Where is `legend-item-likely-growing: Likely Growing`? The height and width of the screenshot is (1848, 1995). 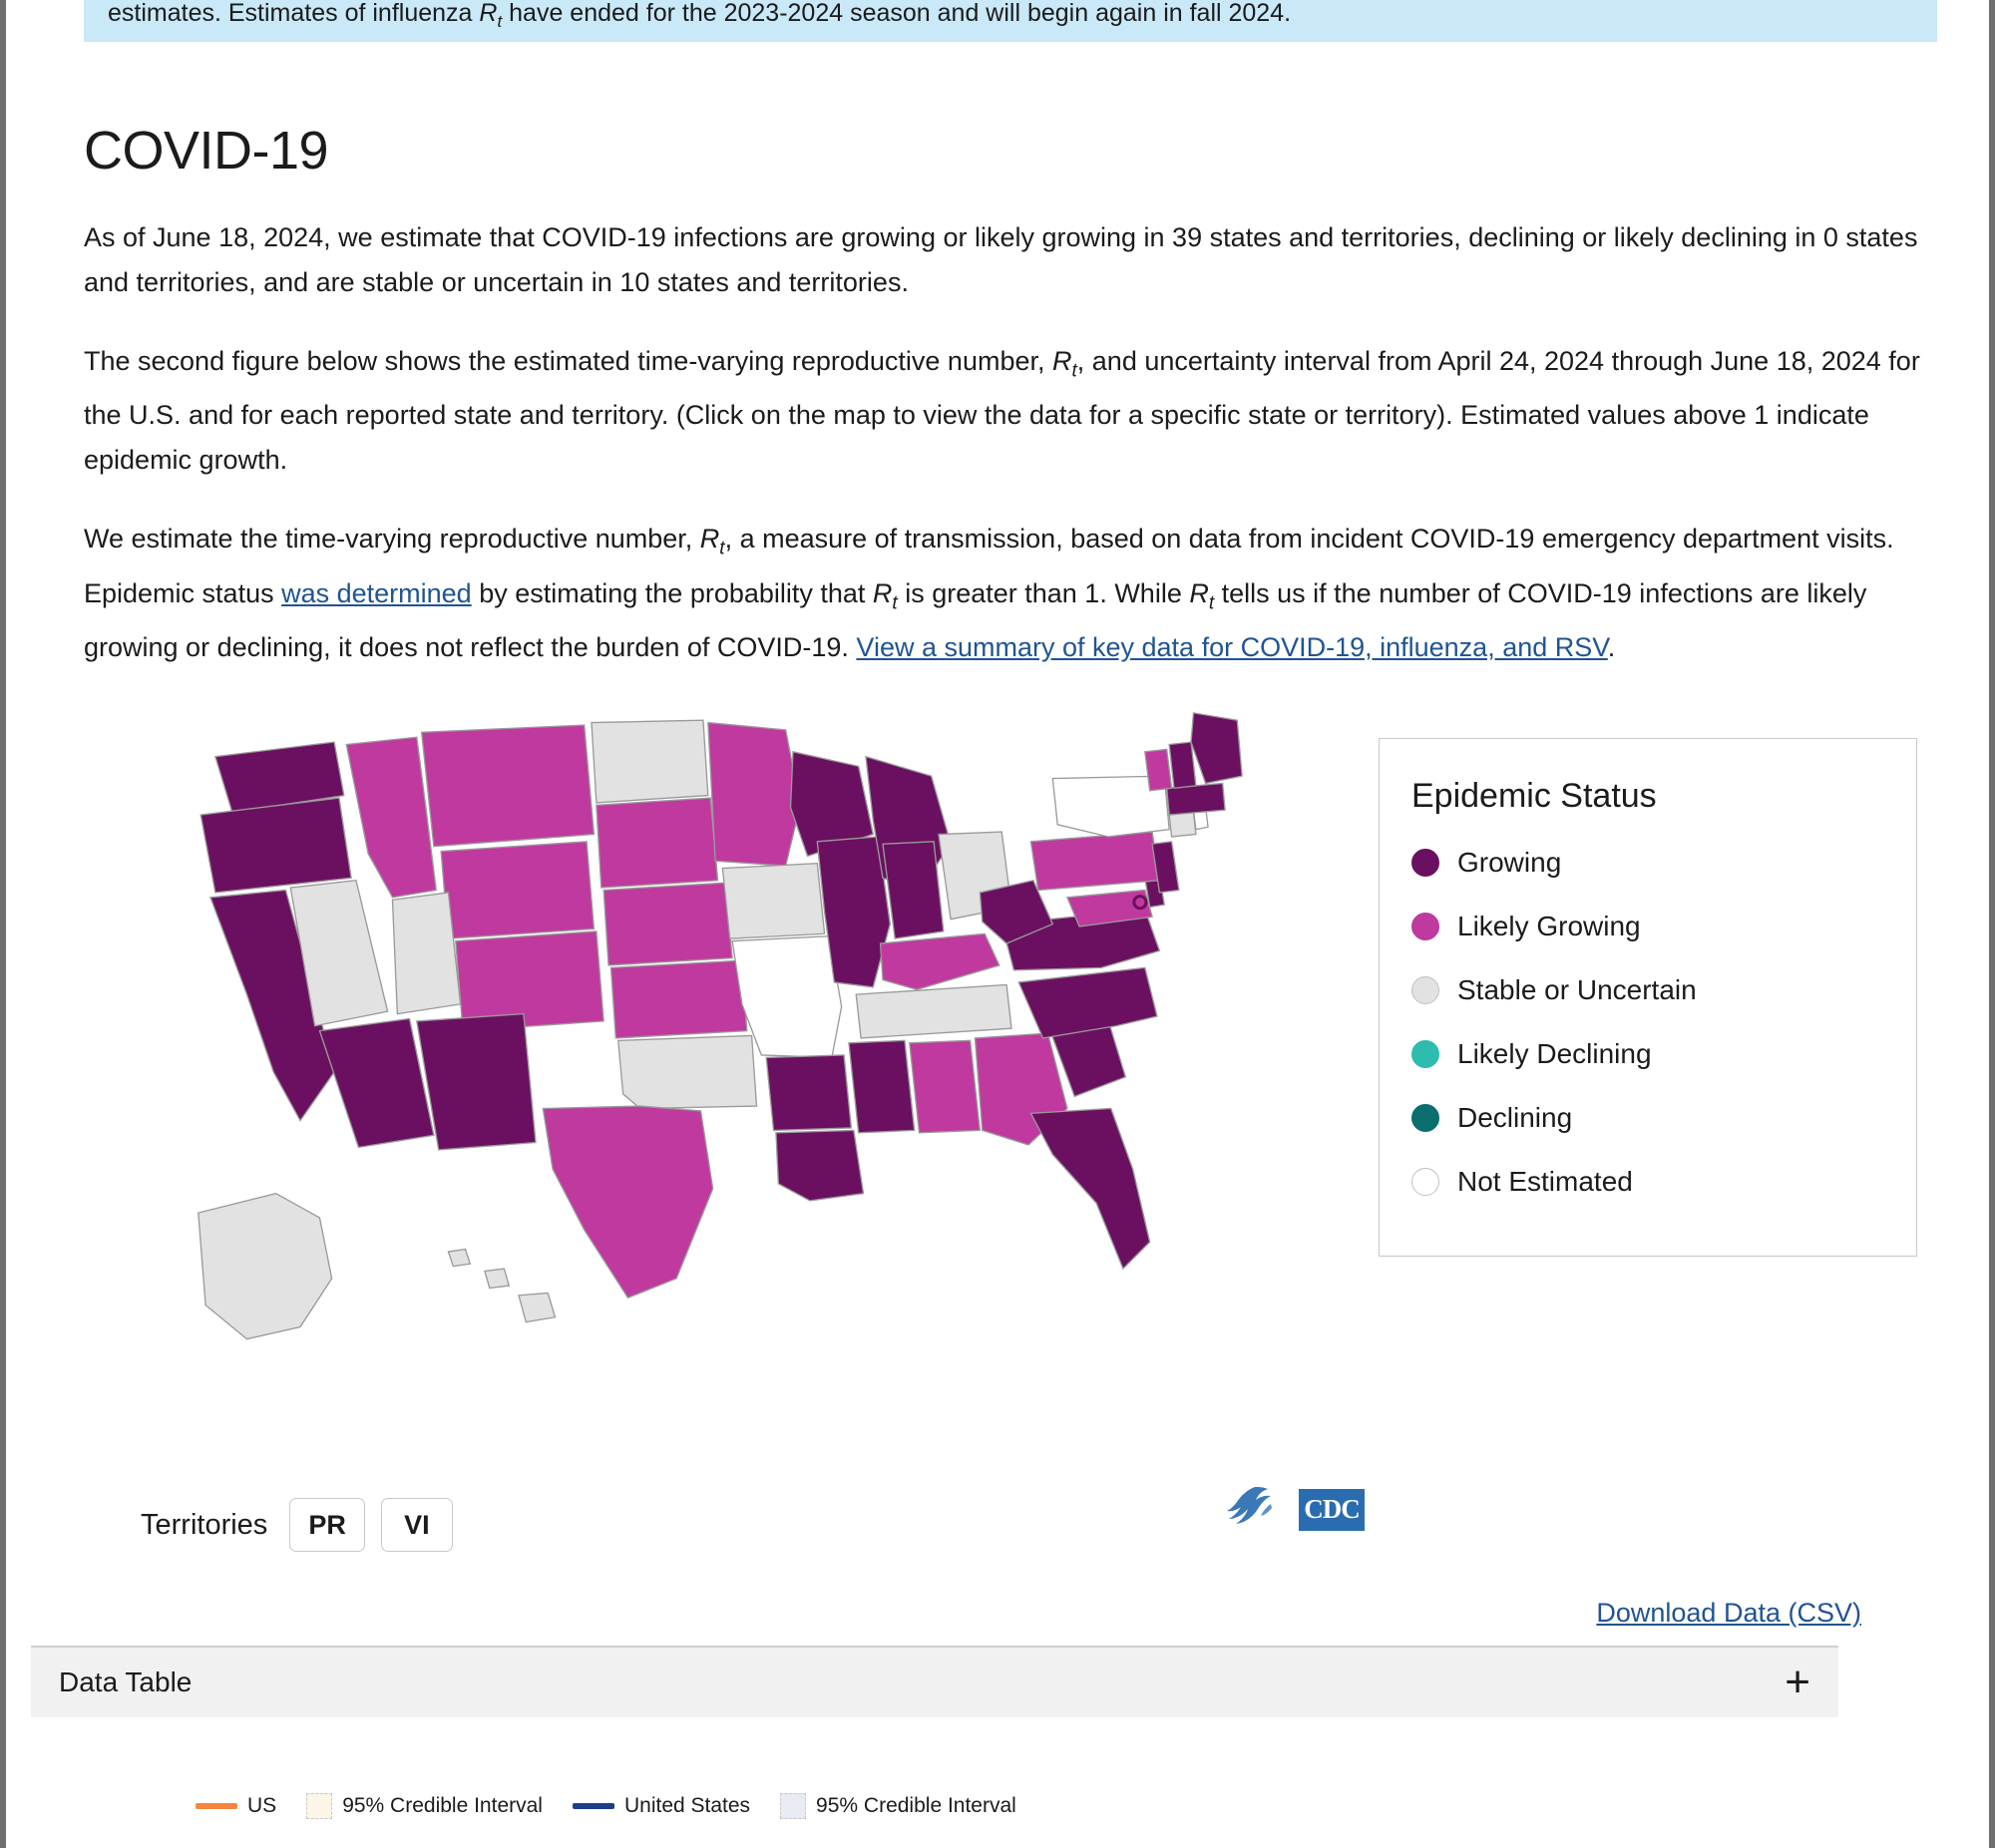
legend-item-likely-growing: Likely Growing is located at coordinates (1663, 926).